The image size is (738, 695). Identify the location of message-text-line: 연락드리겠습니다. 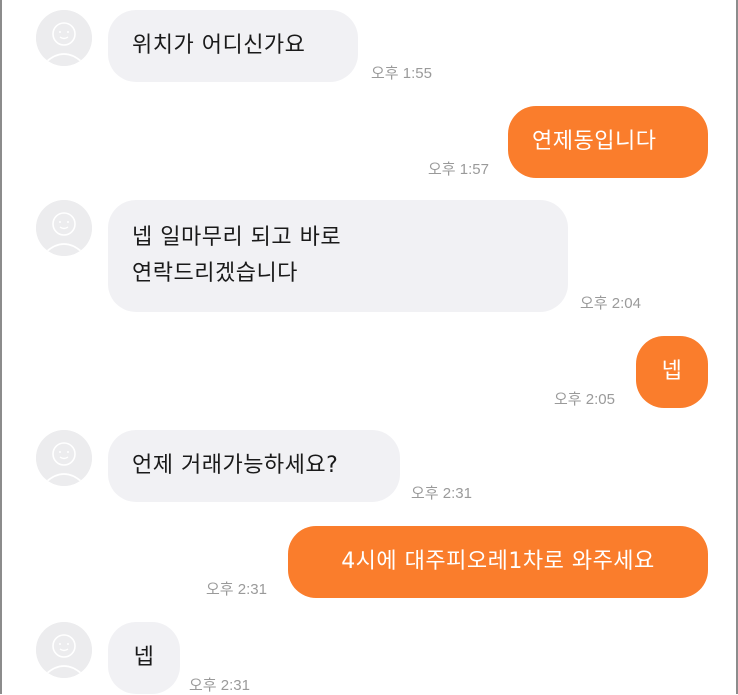
(215, 273).